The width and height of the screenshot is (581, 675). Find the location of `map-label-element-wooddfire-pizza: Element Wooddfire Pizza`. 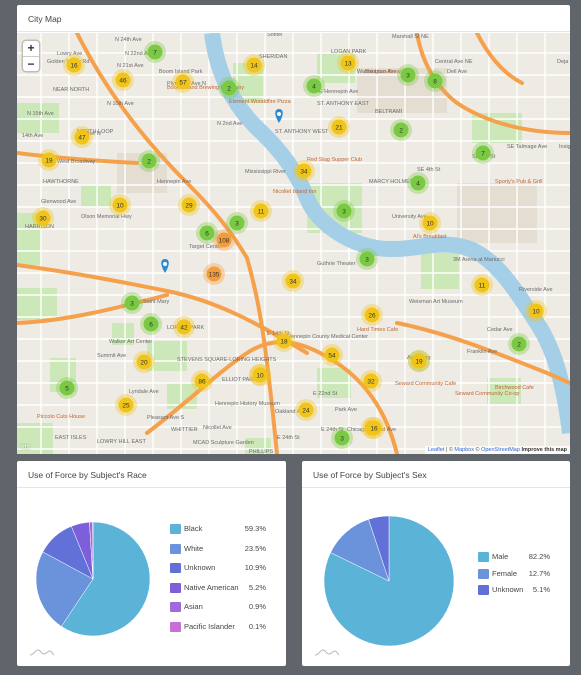

map-label-element-wooddfire-pizza: Element Wooddfire Pizza is located at coordinates (260, 102).